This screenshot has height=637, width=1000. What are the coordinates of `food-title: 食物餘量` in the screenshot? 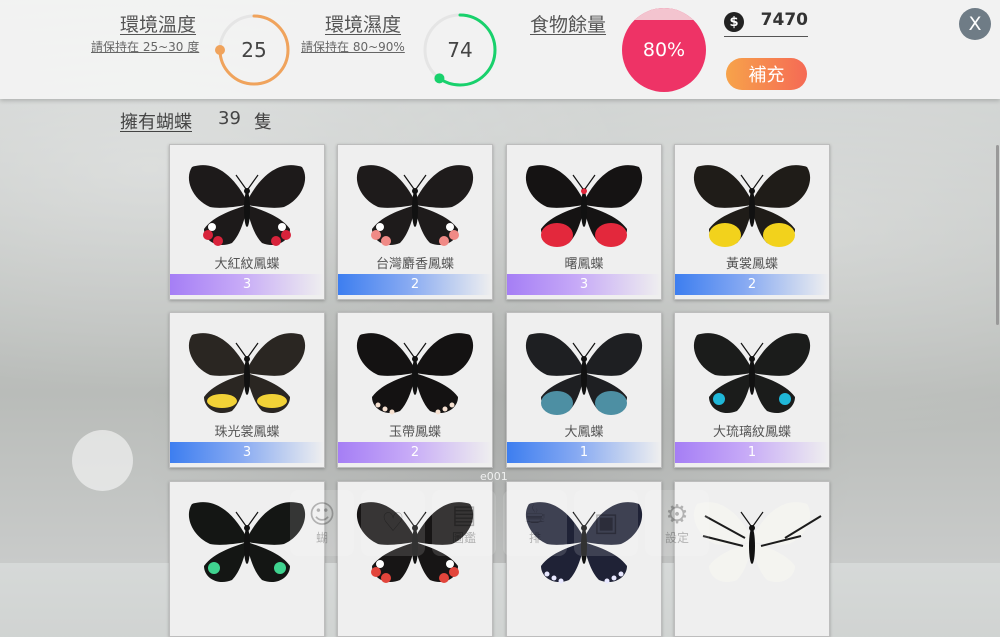 It's located at (568, 25).